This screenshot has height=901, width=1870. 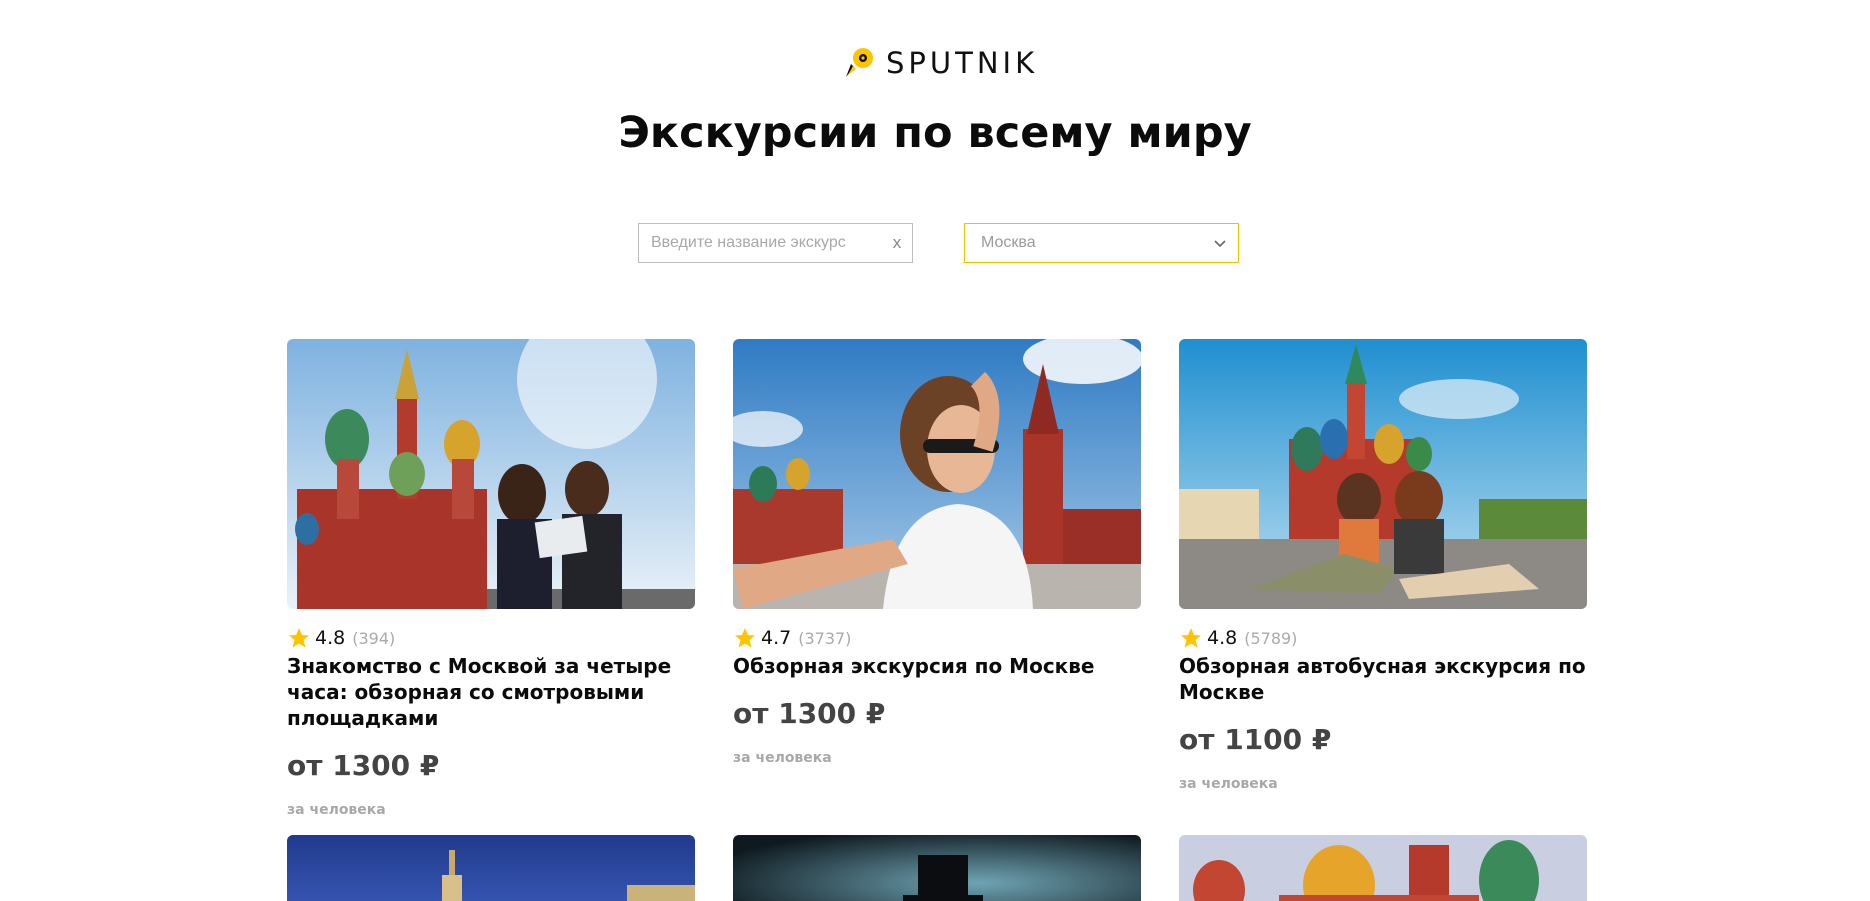 What do you see at coordinates (825, 638) in the screenshot?
I see `review-count: (3737)` at bounding box center [825, 638].